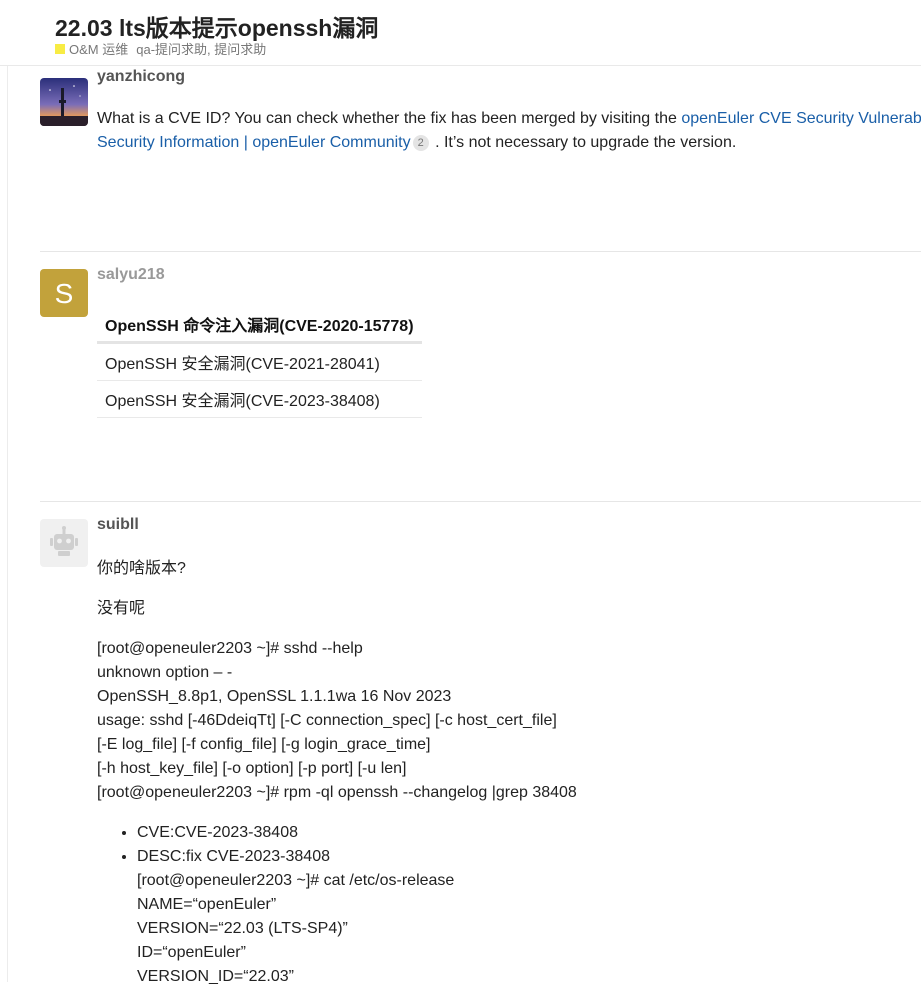 Image resolution: width=921 pixels, height=989 pixels. Describe the element at coordinates (141, 77) in the screenshot. I see `username: yanzhicong` at that location.